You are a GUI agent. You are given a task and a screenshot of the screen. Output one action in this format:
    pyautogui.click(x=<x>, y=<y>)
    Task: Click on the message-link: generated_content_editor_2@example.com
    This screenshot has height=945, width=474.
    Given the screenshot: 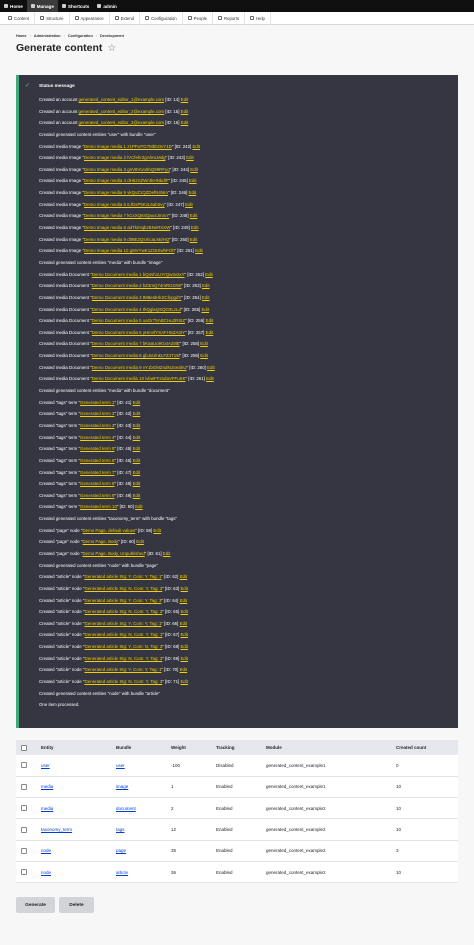 What is the action you would take?
    pyautogui.click(x=122, y=111)
    